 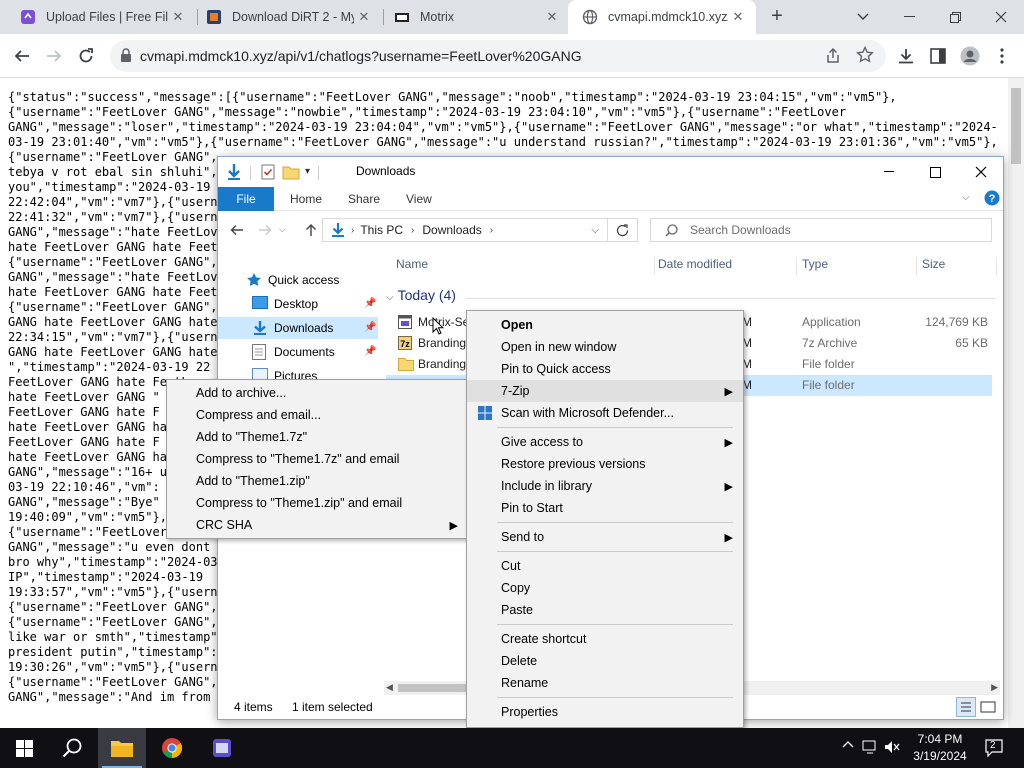 What do you see at coordinates (940, 748) in the screenshot?
I see `system-clock: 7:04 PM 3/19/2024` at bounding box center [940, 748].